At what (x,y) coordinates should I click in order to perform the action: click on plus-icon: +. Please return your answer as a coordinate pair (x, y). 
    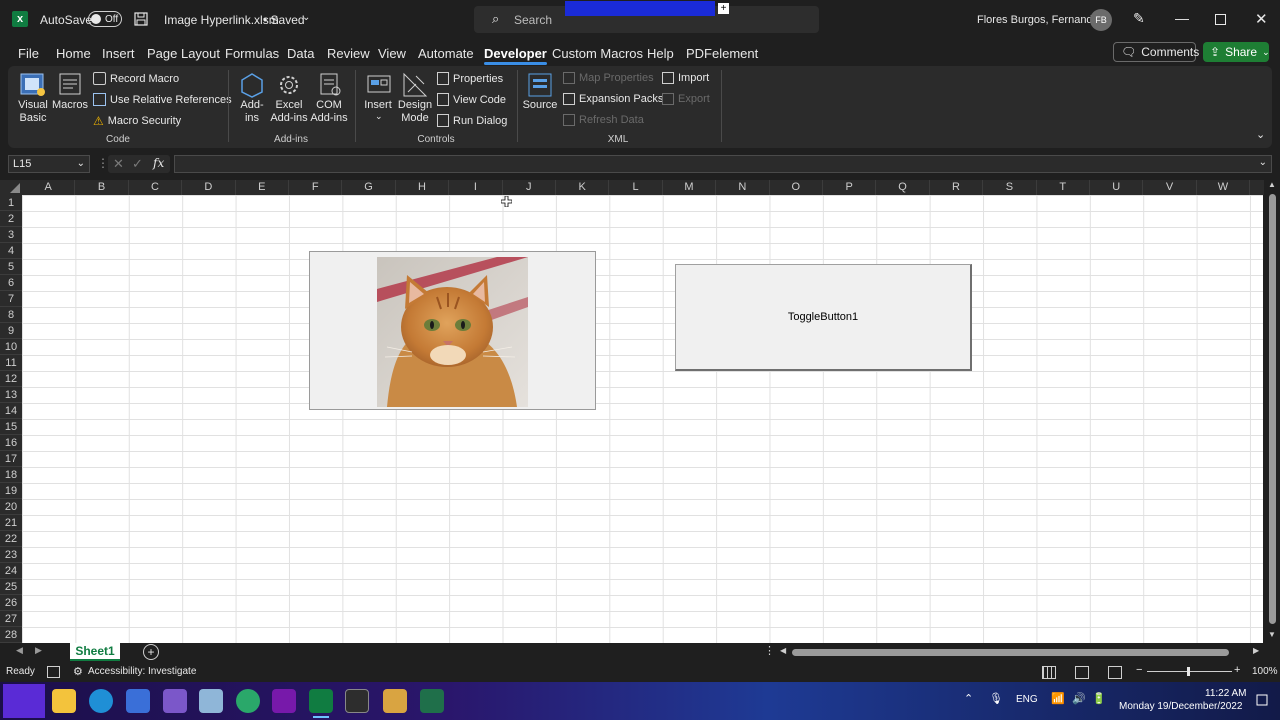
    Looking at the image, I should click on (723, 8).